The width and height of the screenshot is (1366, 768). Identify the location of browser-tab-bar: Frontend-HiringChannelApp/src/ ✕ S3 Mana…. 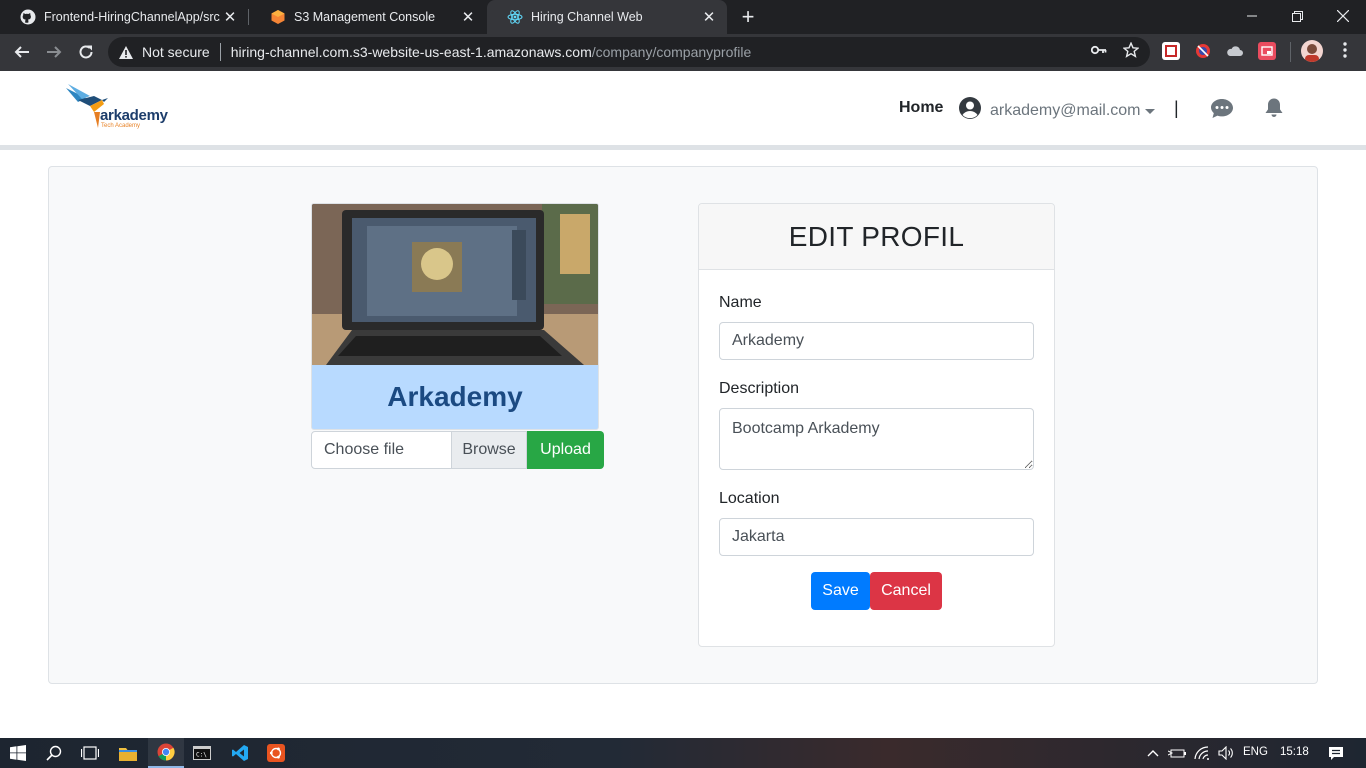
(683, 17).